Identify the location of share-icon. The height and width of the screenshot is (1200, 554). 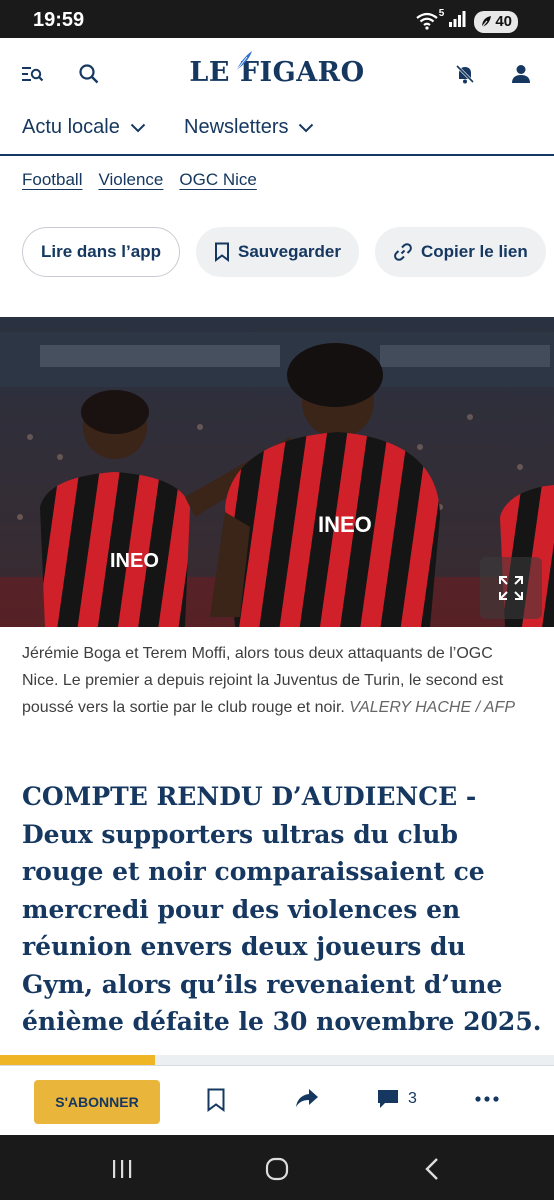
(307, 1098).